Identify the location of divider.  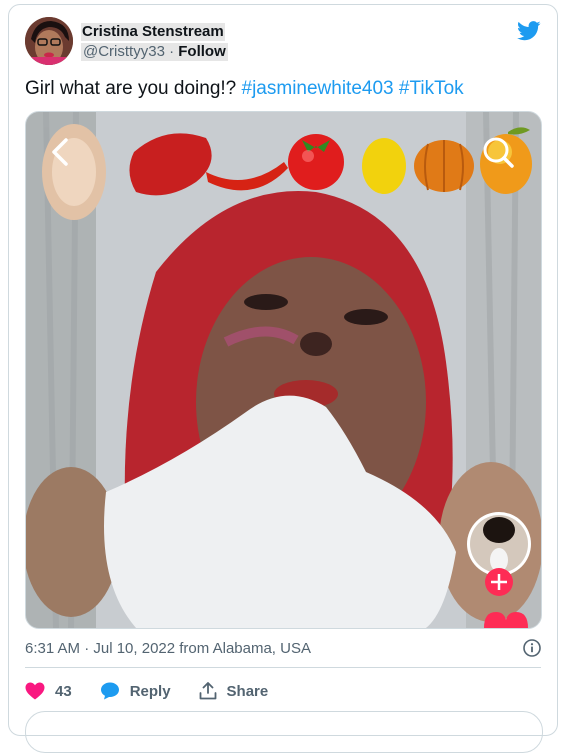
(283, 667).